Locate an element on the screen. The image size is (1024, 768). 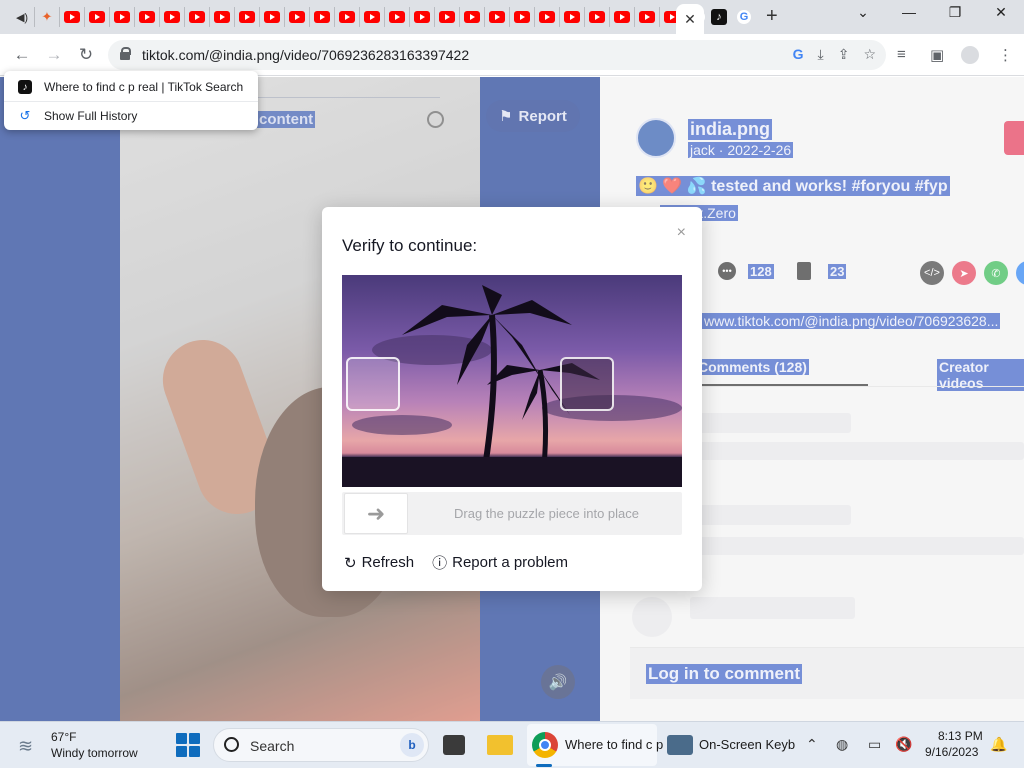
keyboard-window-label: On-Screen Keyb is located at coordinates (747, 744).